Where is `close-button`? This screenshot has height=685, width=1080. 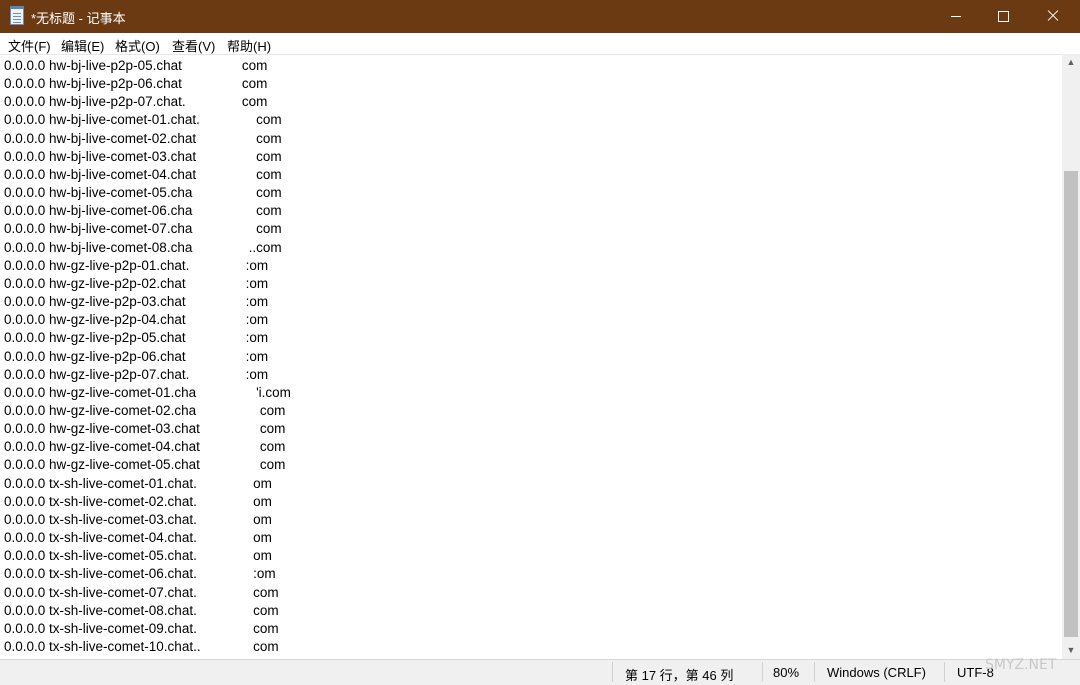 close-button is located at coordinates (1053, 16).